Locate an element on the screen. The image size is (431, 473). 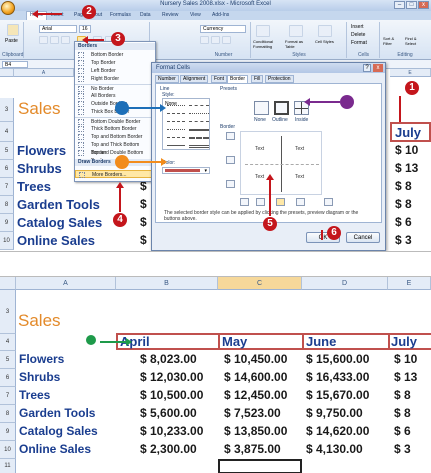
green-arrow-head is located at coordinates (129, 342).